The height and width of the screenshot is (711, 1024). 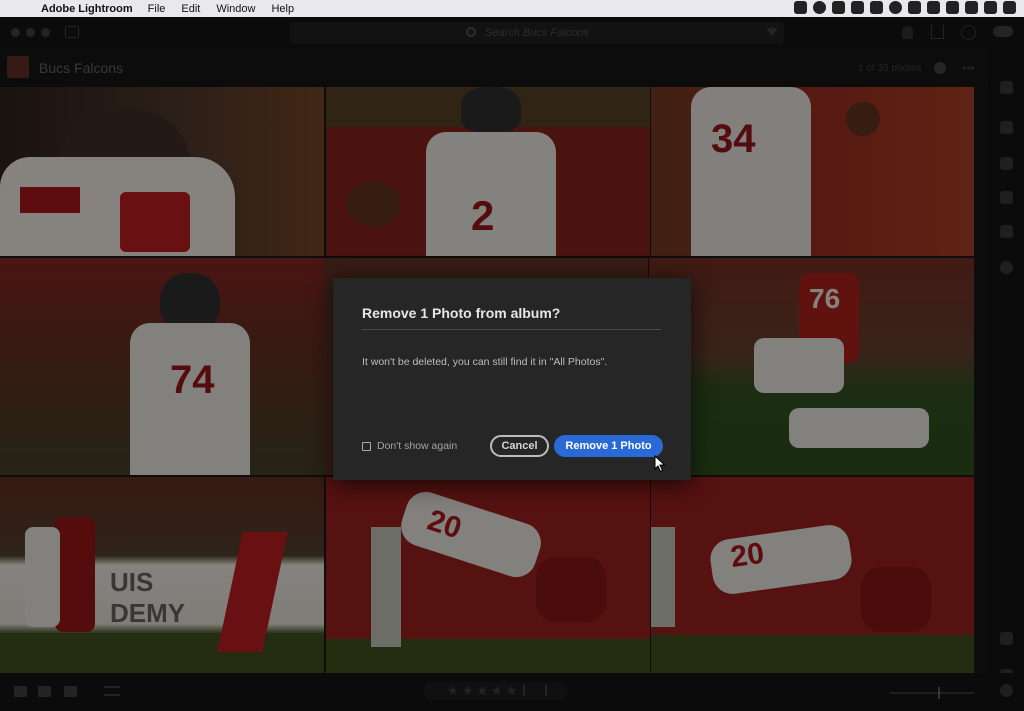 What do you see at coordinates (87, 9) in the screenshot?
I see `app-name-menu: Adobe Lightroom` at bounding box center [87, 9].